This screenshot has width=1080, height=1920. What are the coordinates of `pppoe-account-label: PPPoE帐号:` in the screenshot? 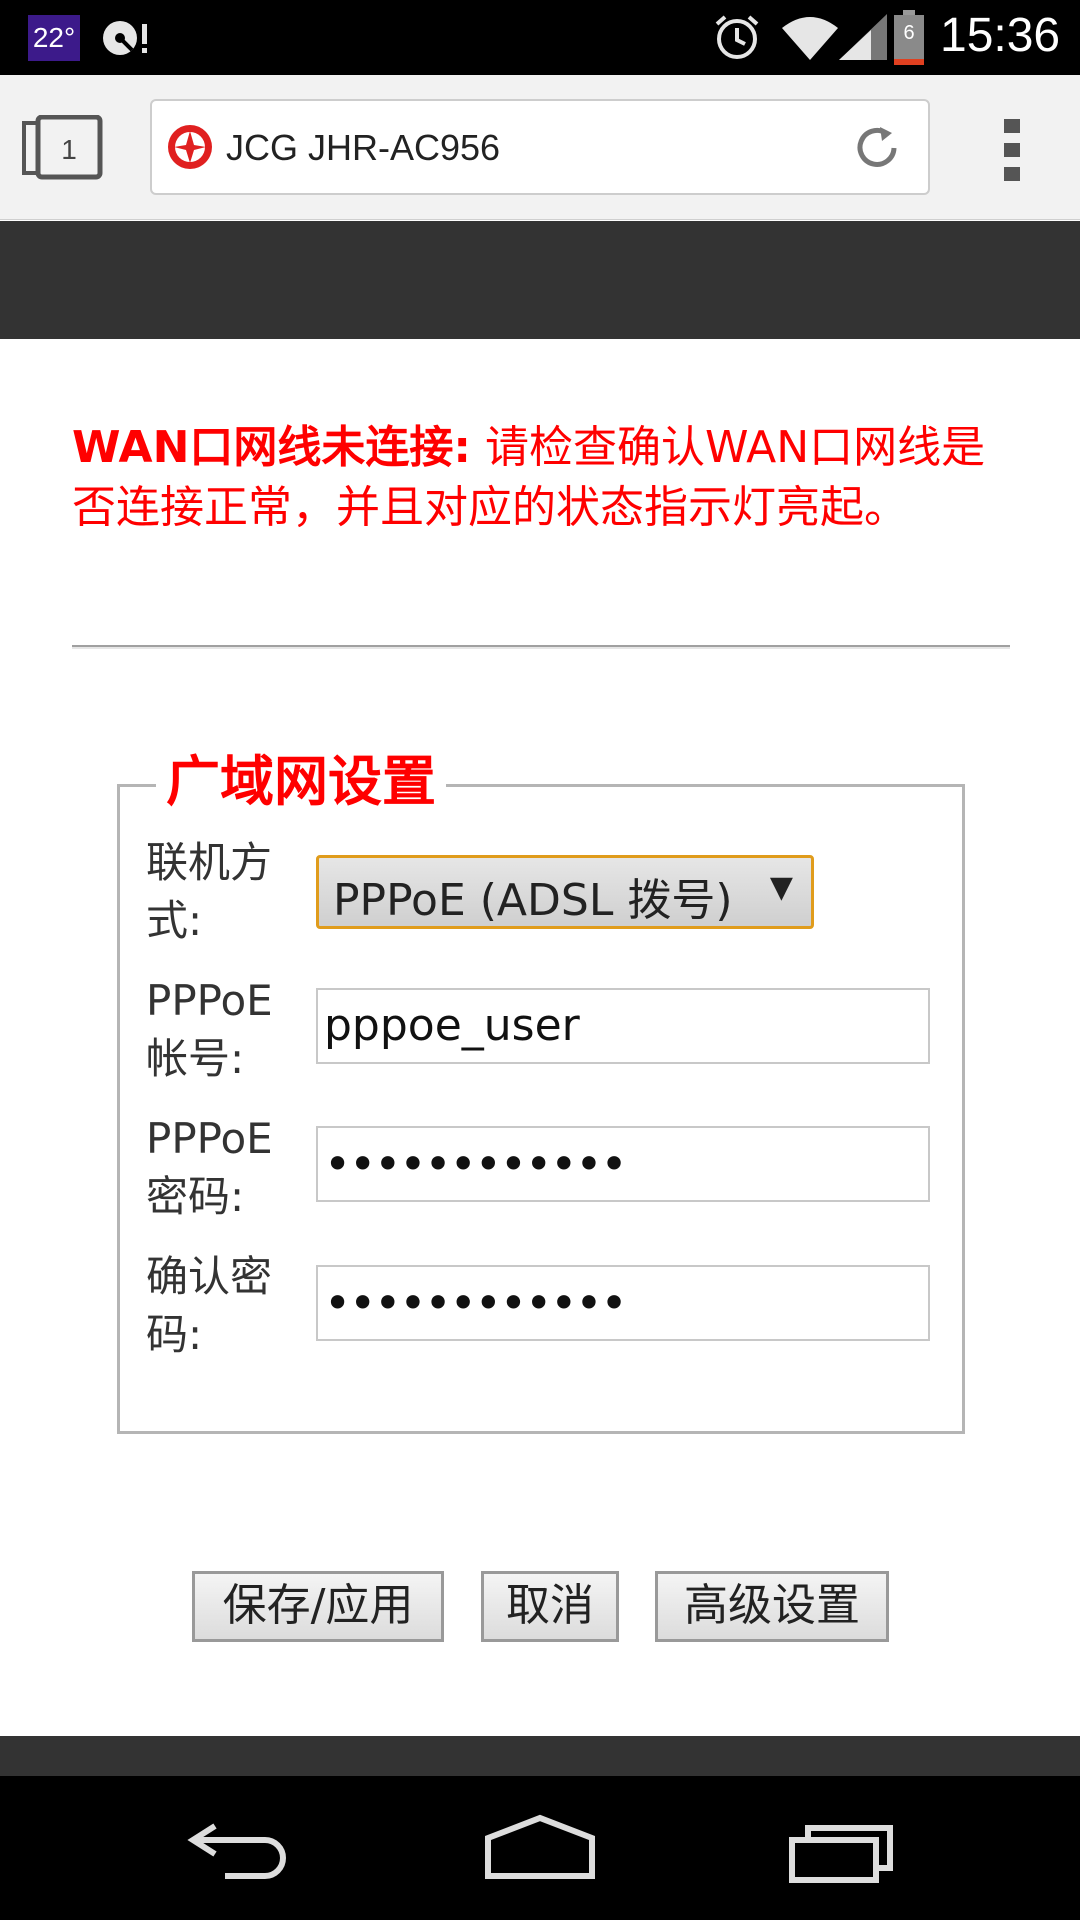 It's located at (209, 1029).